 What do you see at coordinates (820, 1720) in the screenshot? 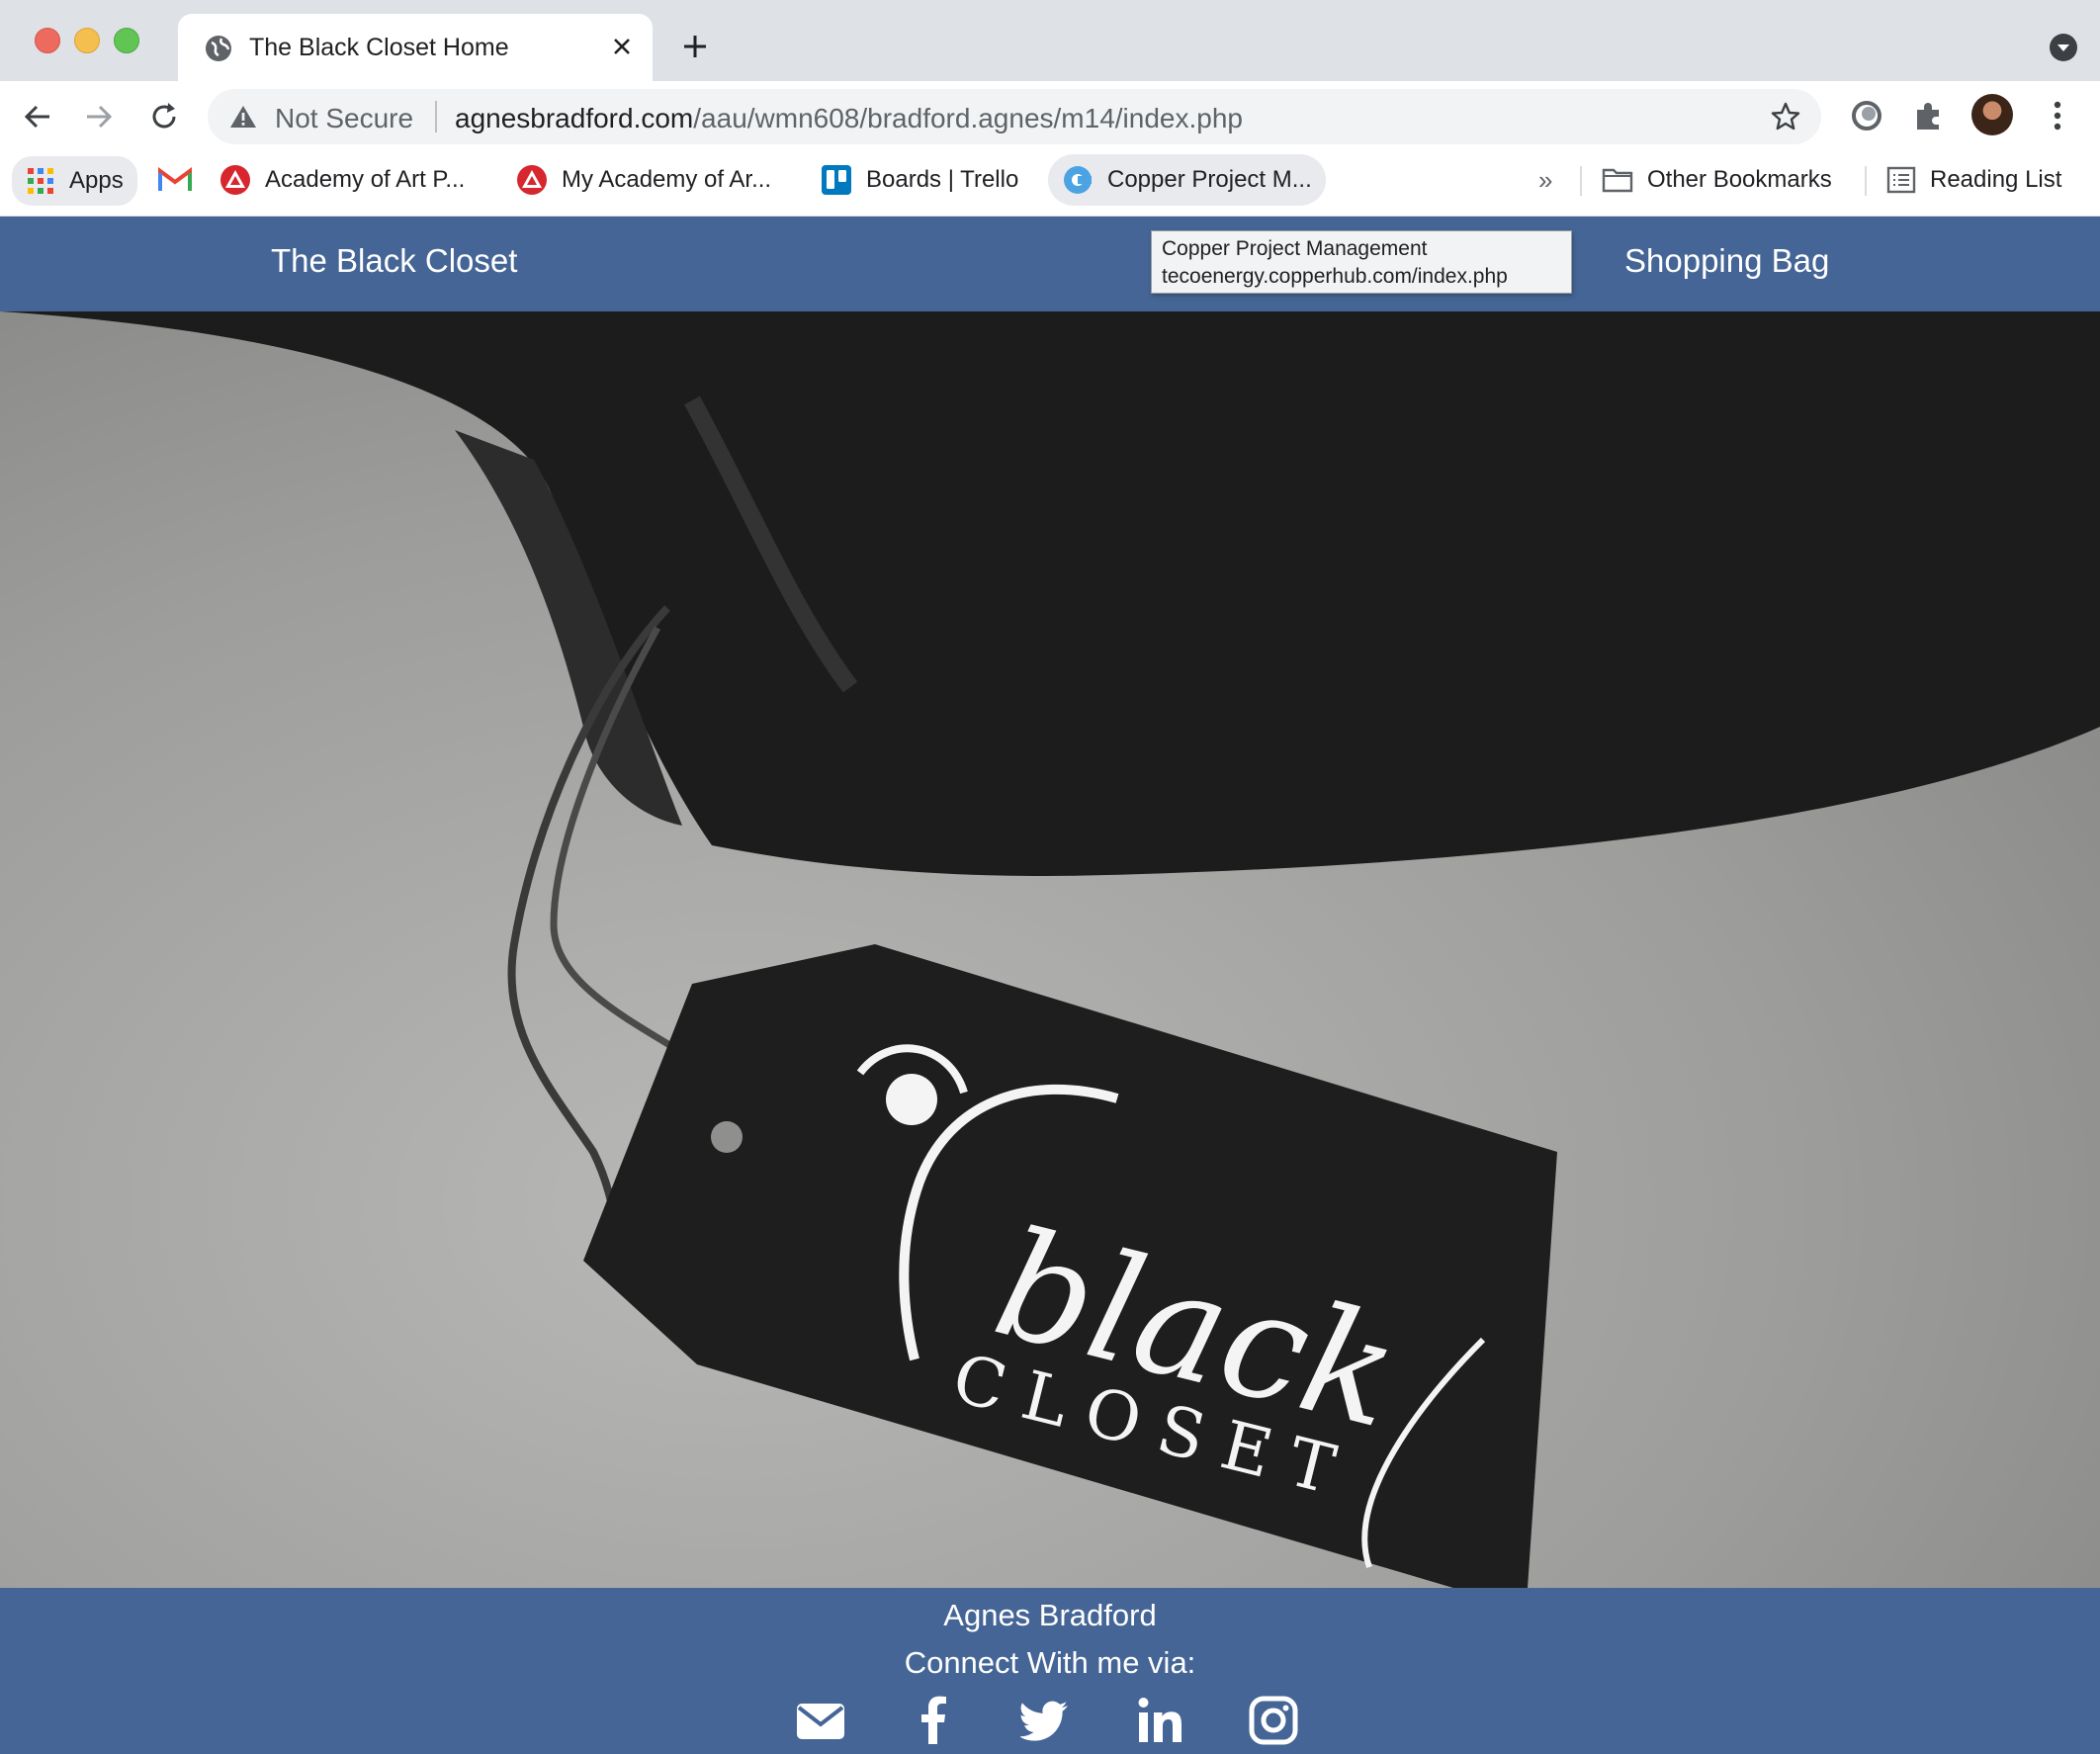
I see `email-icon` at bounding box center [820, 1720].